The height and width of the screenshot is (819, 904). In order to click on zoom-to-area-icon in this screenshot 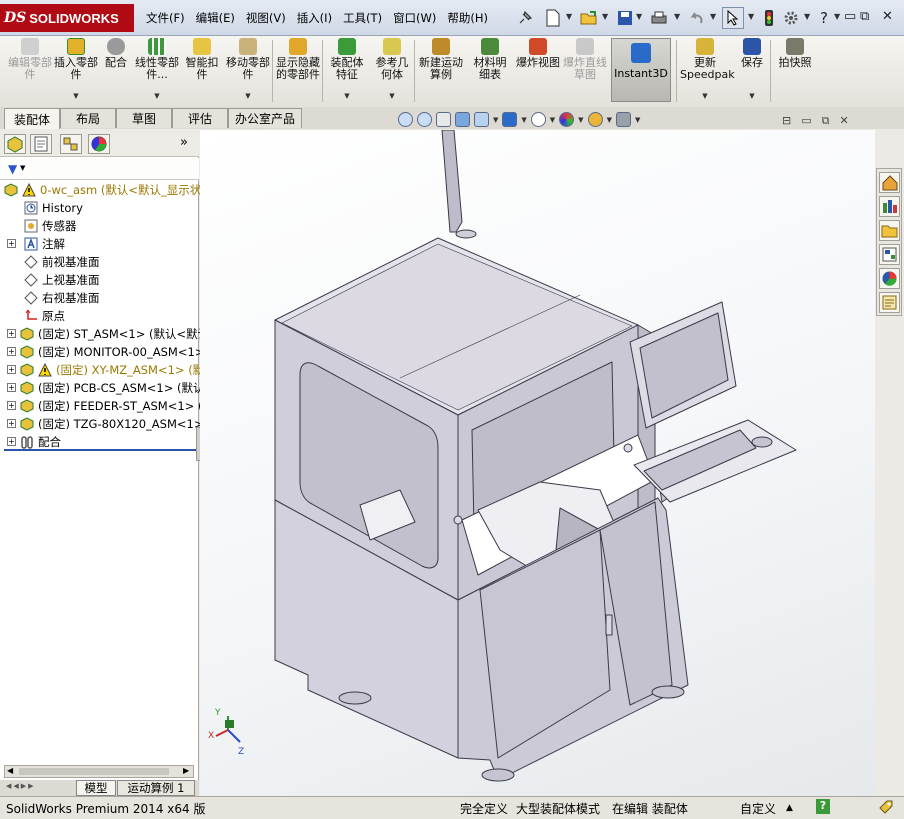, I will do `click(424, 119)`.